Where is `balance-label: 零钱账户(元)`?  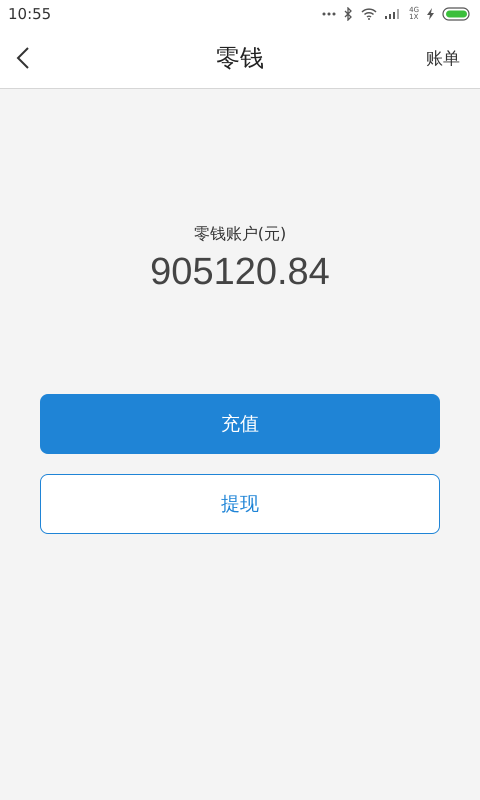 balance-label: 零钱账户(元) is located at coordinates (240, 234).